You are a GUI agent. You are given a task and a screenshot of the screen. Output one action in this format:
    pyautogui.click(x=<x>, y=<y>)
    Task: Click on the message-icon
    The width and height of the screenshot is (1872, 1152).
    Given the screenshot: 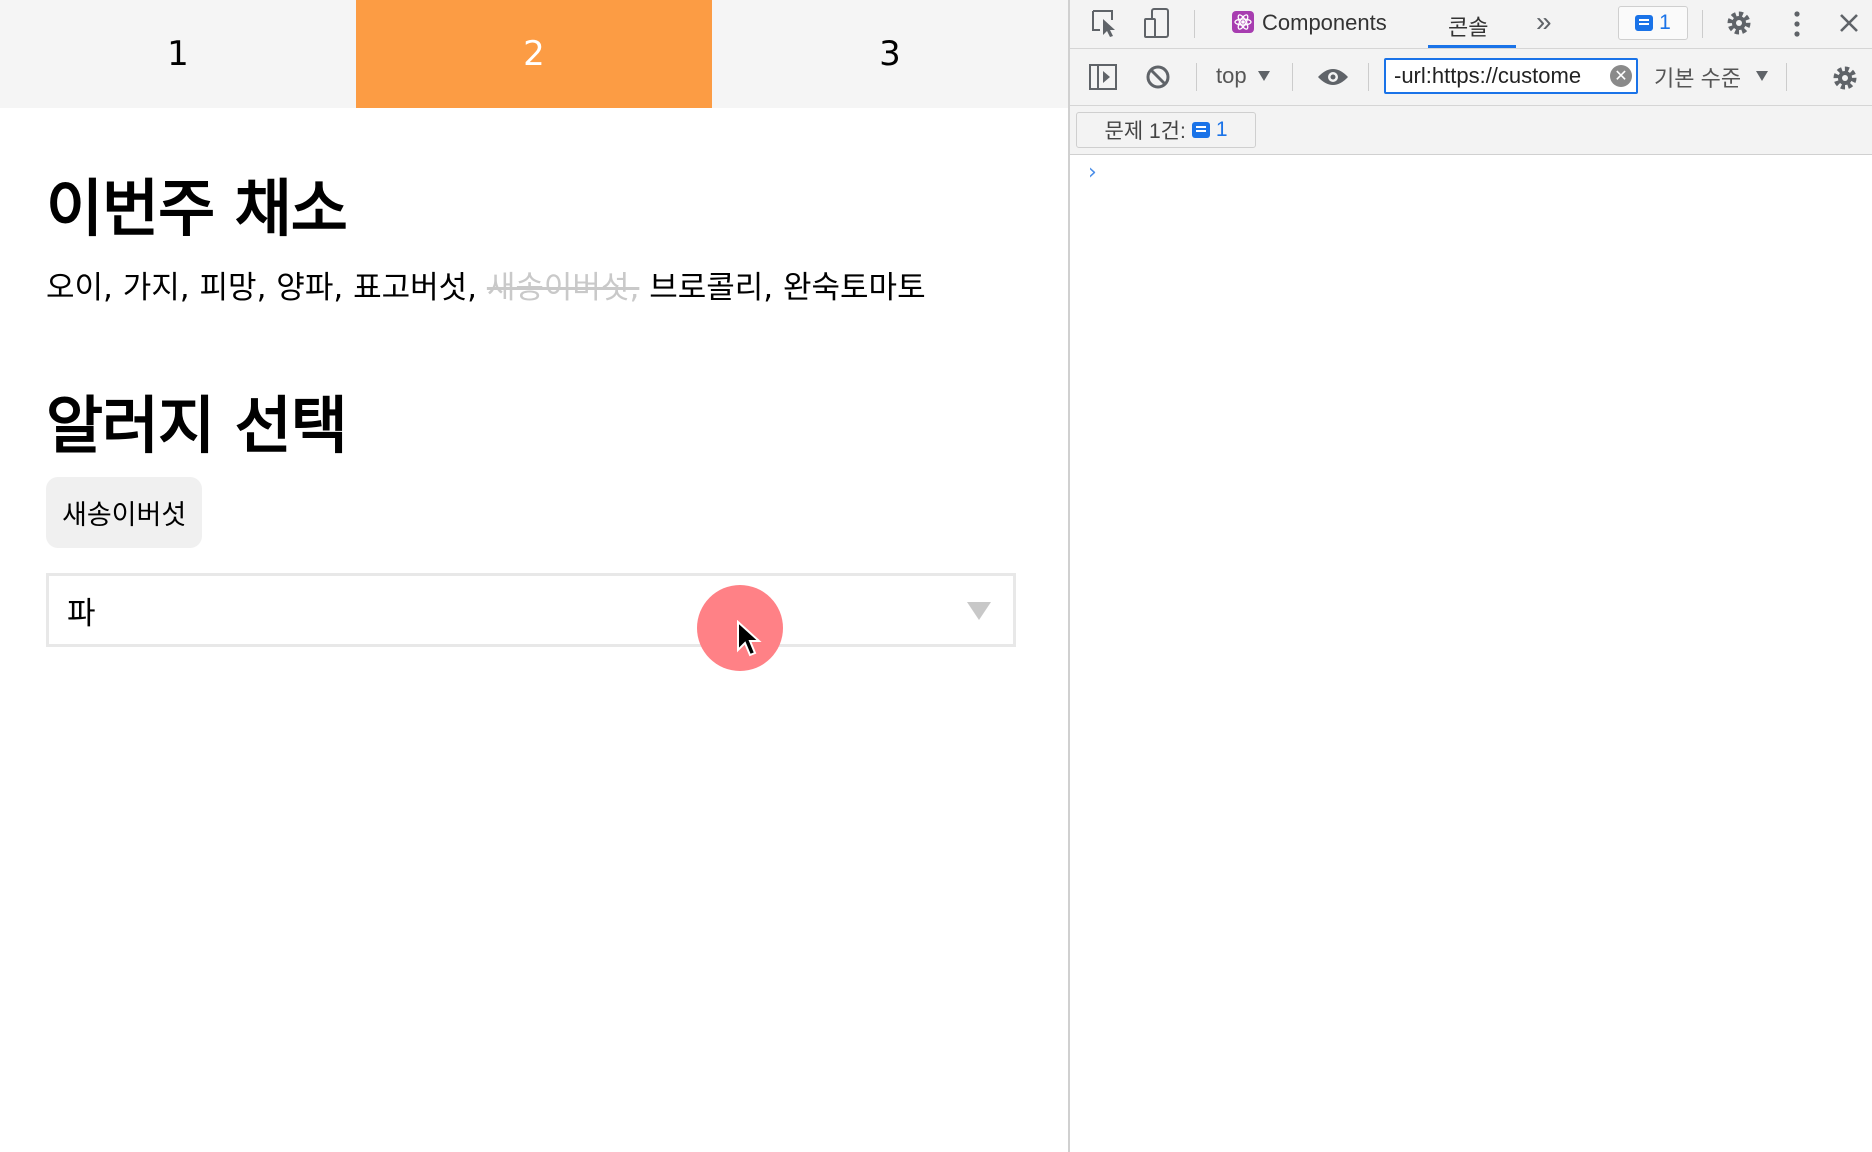 What is the action you would take?
    pyautogui.click(x=1644, y=23)
    